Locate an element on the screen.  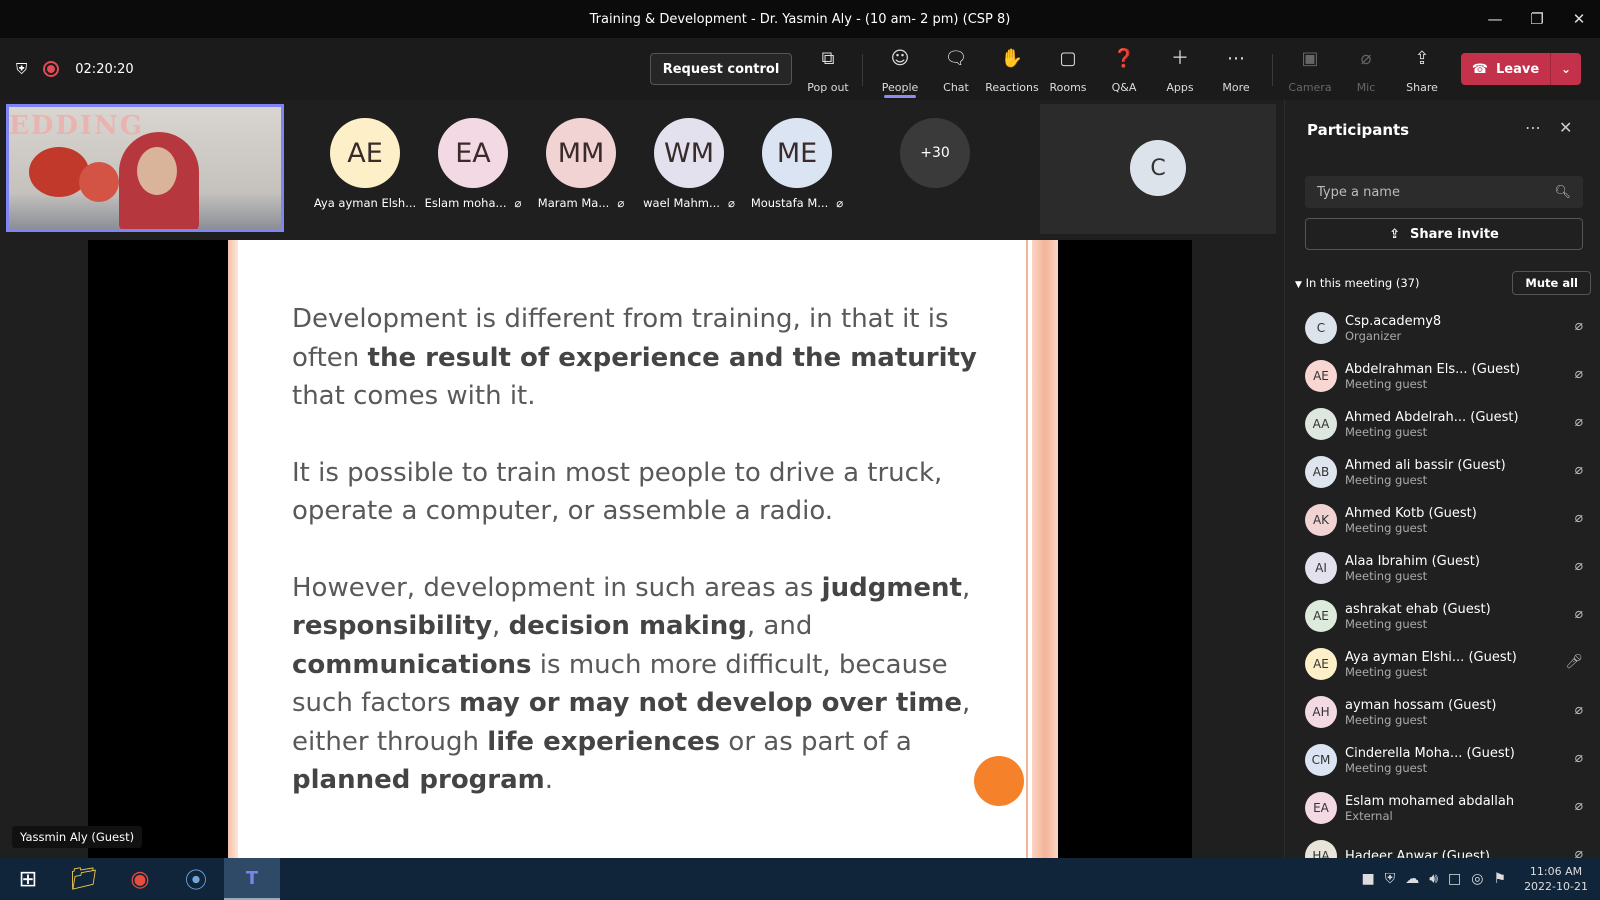
clock: 11:06 AM 2022-10-21 is located at coordinates (1556, 879).